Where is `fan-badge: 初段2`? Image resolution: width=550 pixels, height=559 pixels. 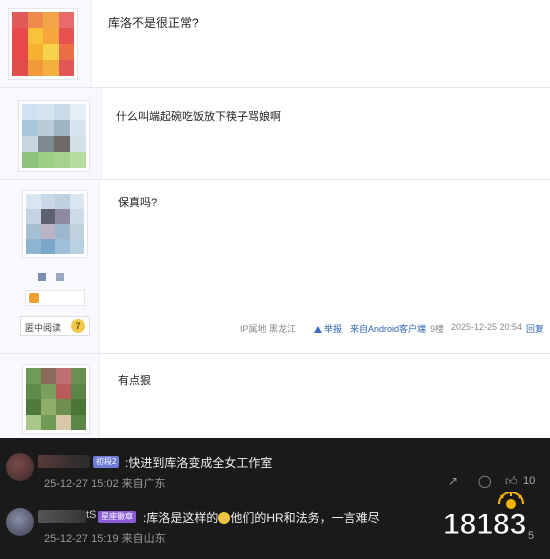
fan-badge: 初段2 is located at coordinates (106, 462).